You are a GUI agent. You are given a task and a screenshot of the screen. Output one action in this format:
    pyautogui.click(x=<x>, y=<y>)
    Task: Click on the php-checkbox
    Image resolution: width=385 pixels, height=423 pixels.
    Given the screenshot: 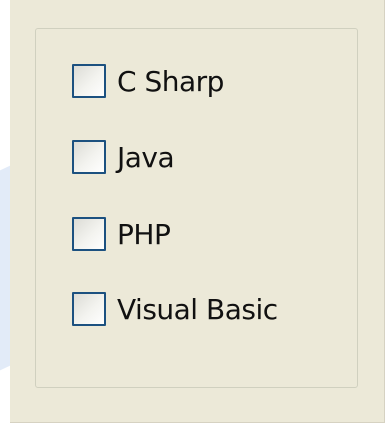 What is the action you would take?
    pyautogui.click(x=89, y=234)
    